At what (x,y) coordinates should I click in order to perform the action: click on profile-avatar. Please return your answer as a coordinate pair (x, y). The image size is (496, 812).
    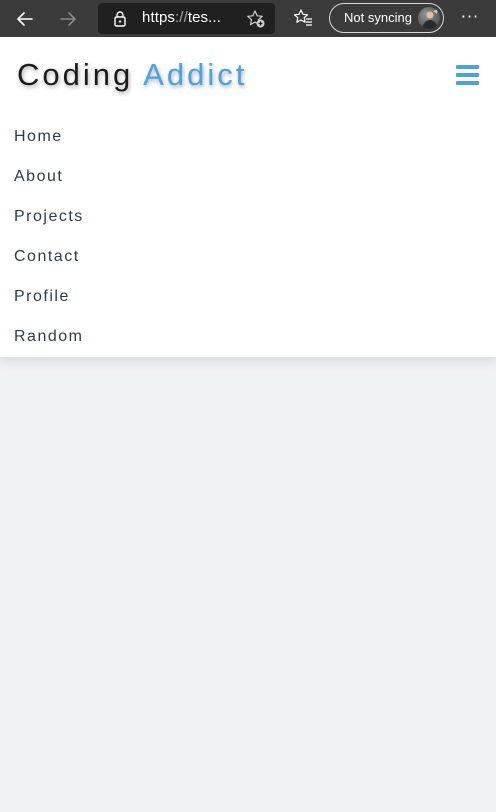
    Looking at the image, I should click on (429, 18).